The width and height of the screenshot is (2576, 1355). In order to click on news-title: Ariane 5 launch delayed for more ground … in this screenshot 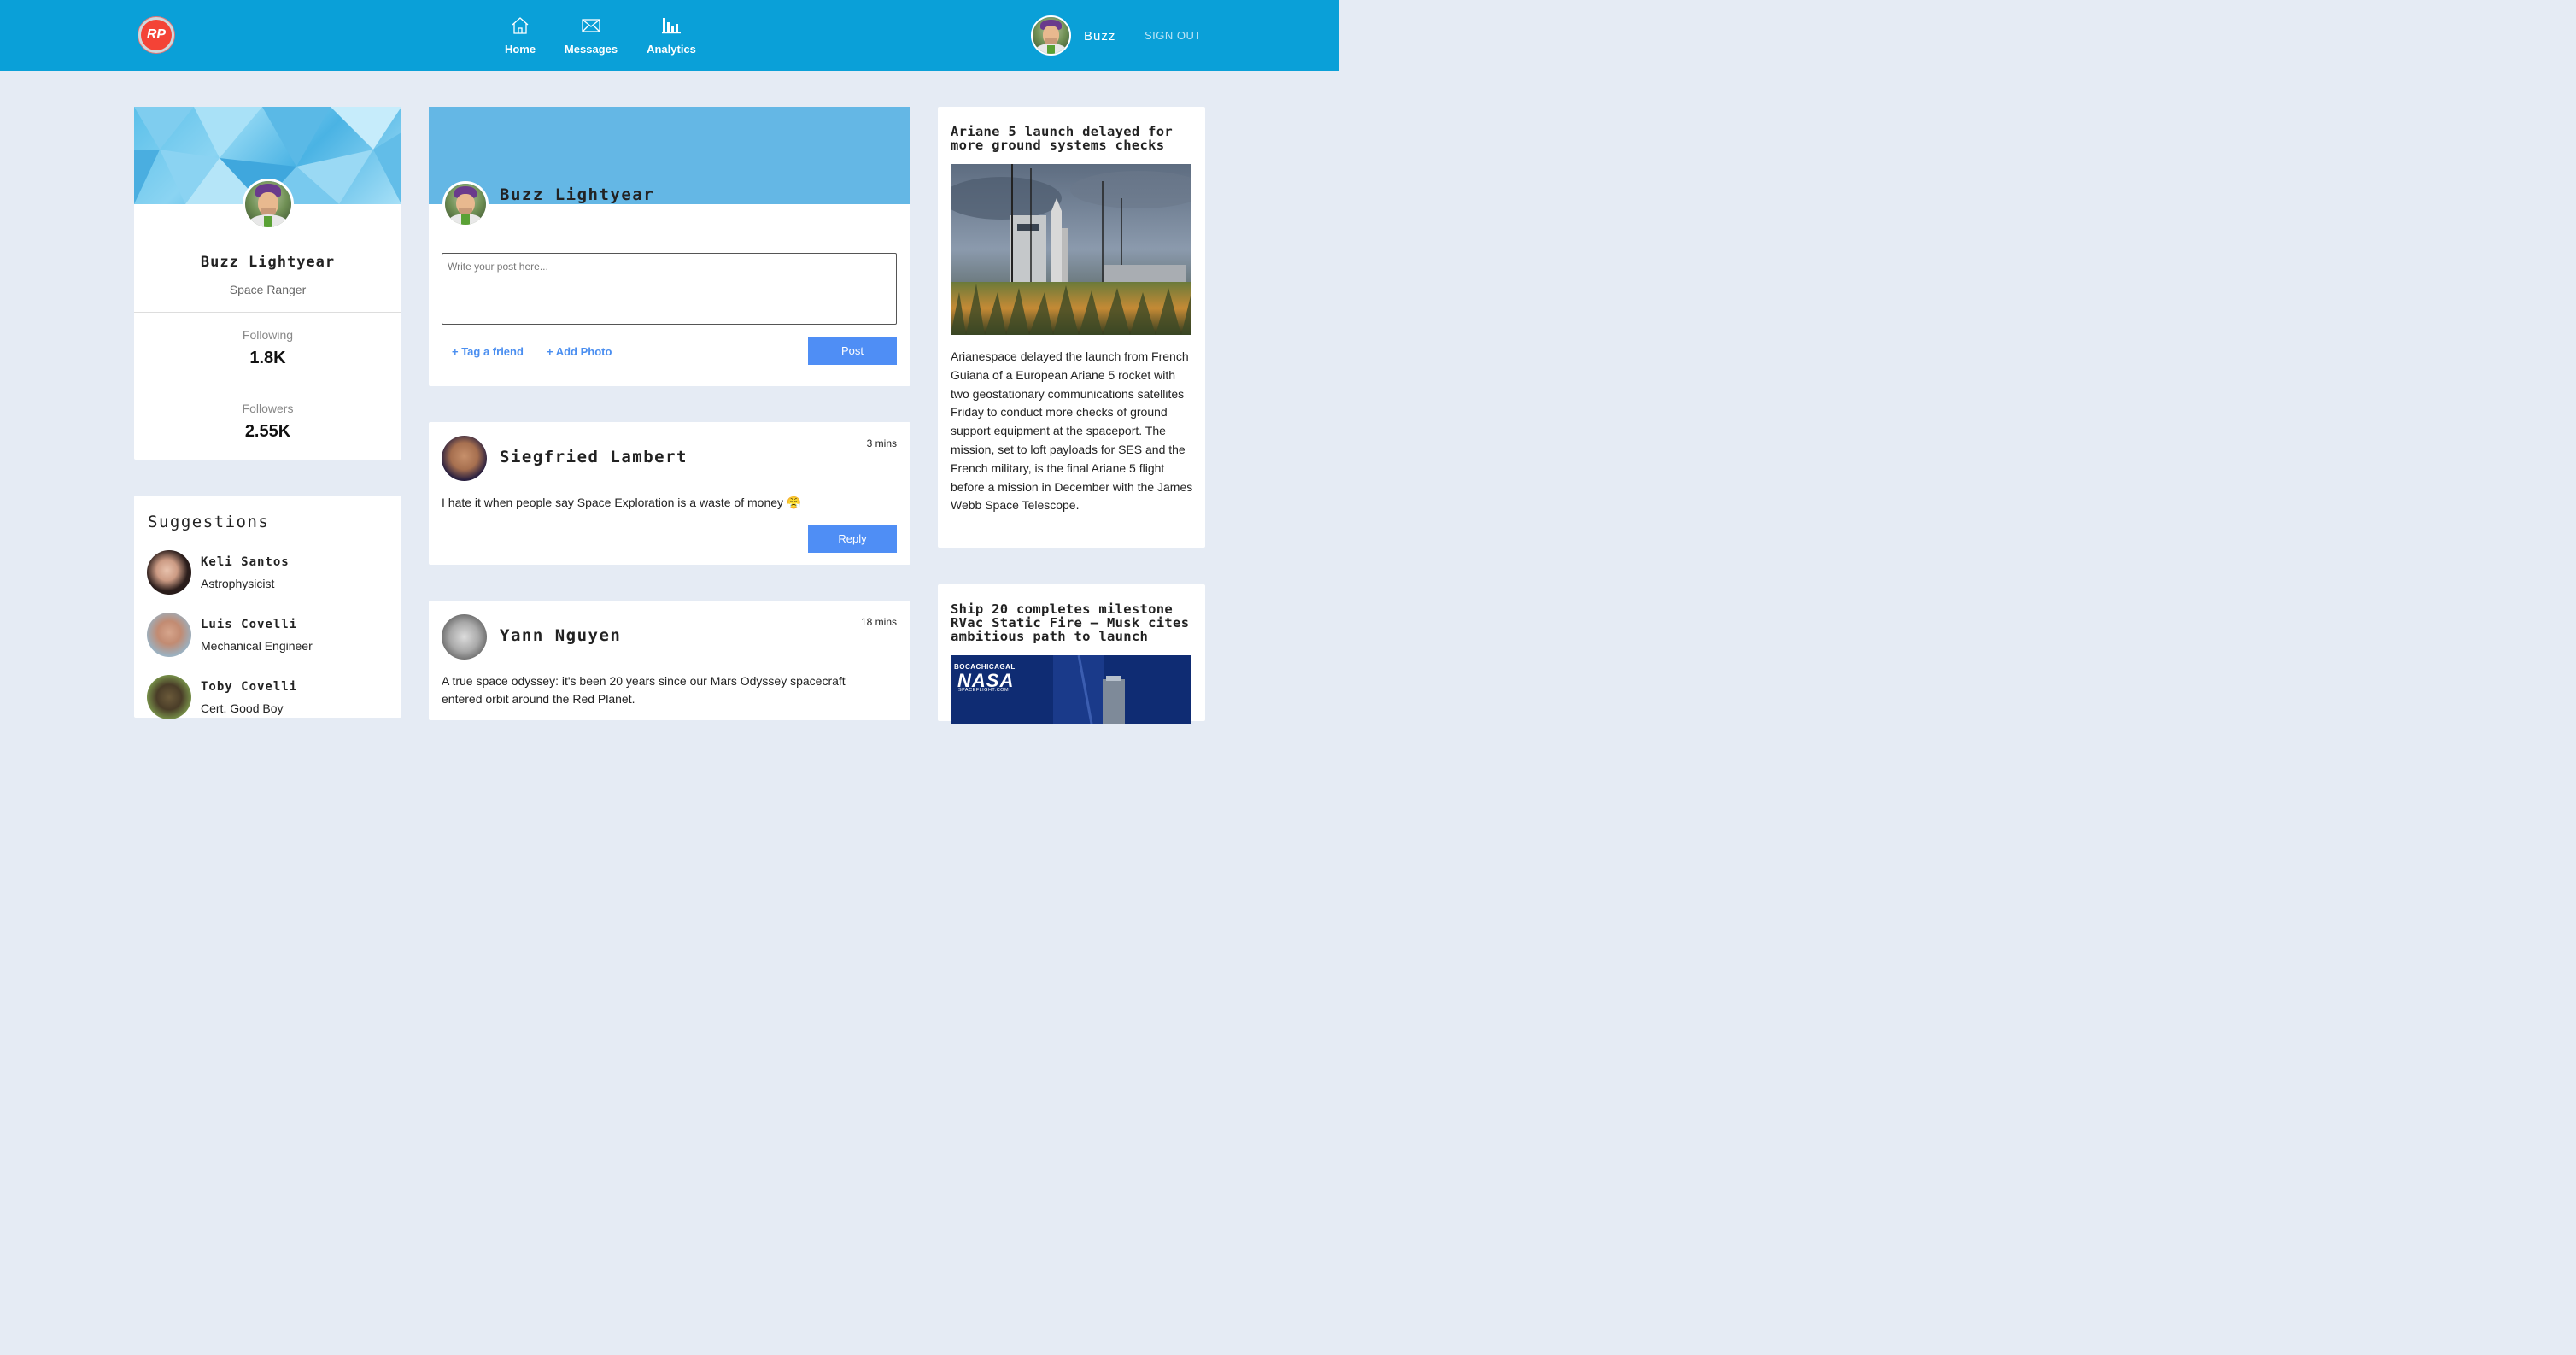, I will do `click(1072, 138)`.